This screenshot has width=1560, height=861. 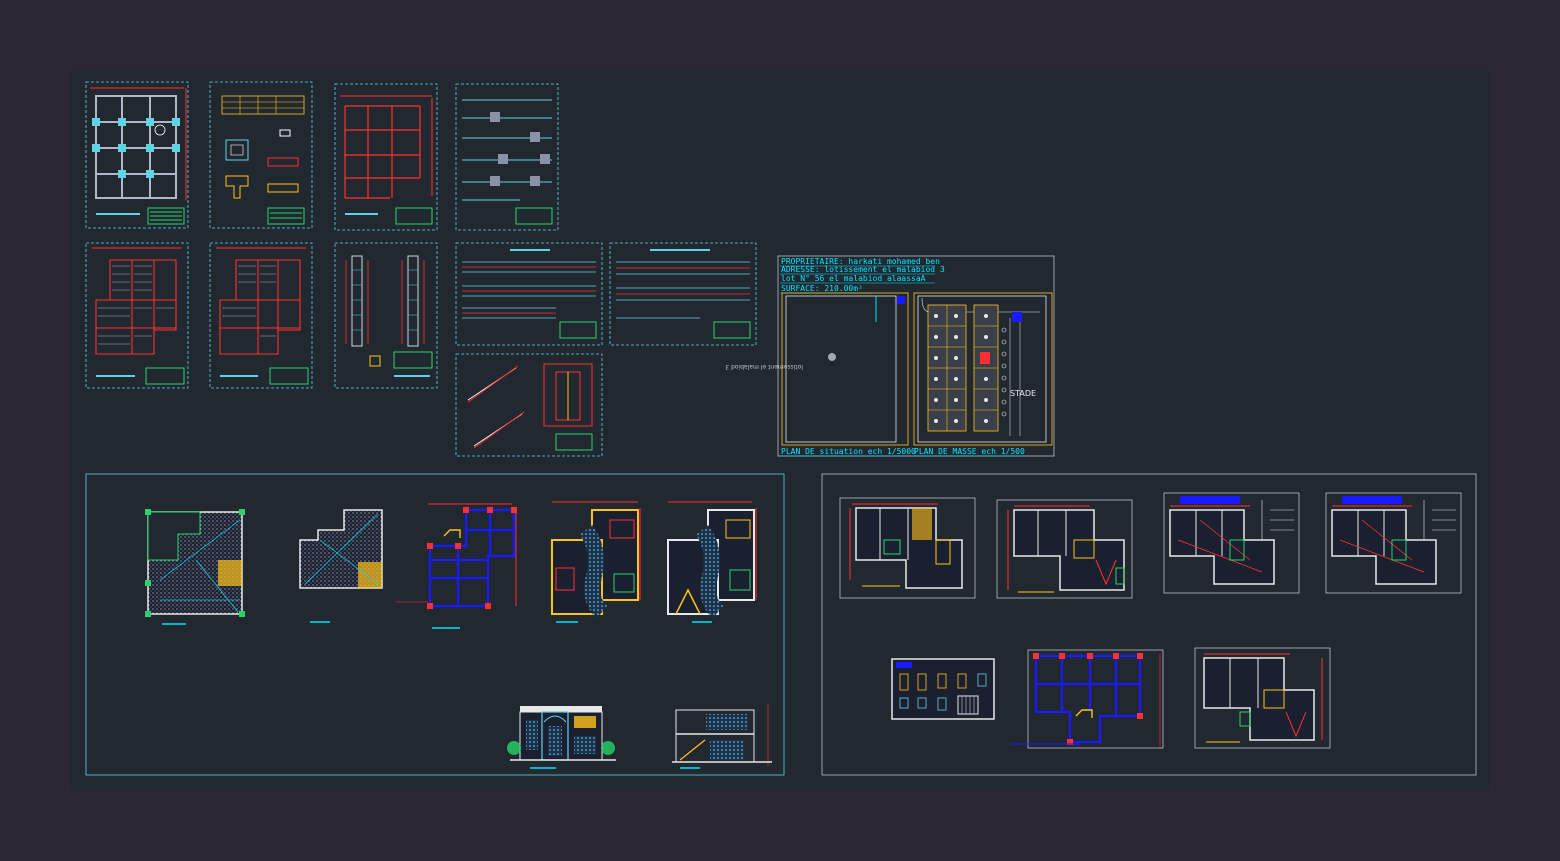 What do you see at coordinates (1023, 393) in the screenshot?
I see `stadium-label: STADE` at bounding box center [1023, 393].